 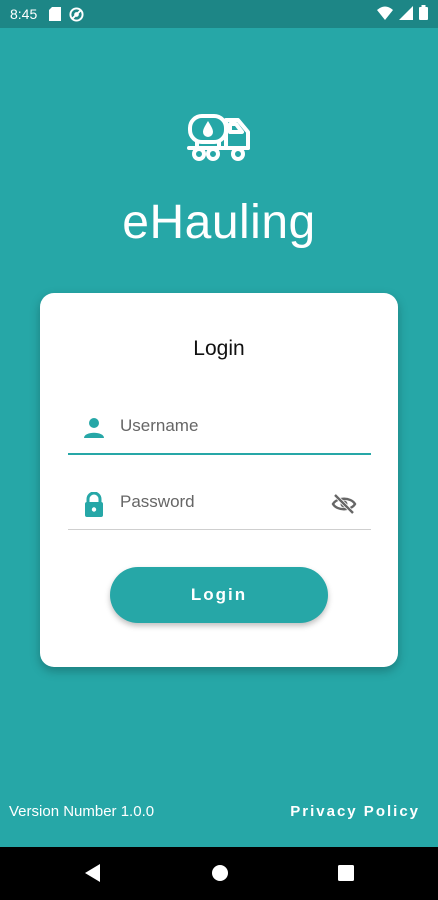 I want to click on status-time: 8:45, so click(x=24, y=14).